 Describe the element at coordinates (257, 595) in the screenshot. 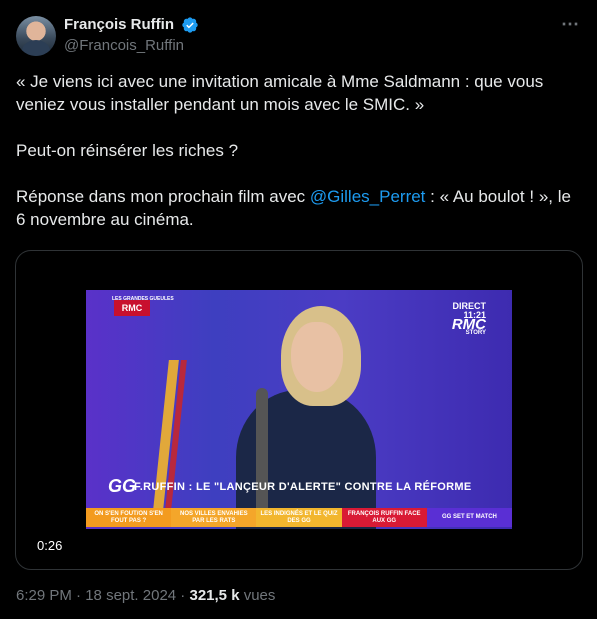

I see `views-label: vues` at that location.